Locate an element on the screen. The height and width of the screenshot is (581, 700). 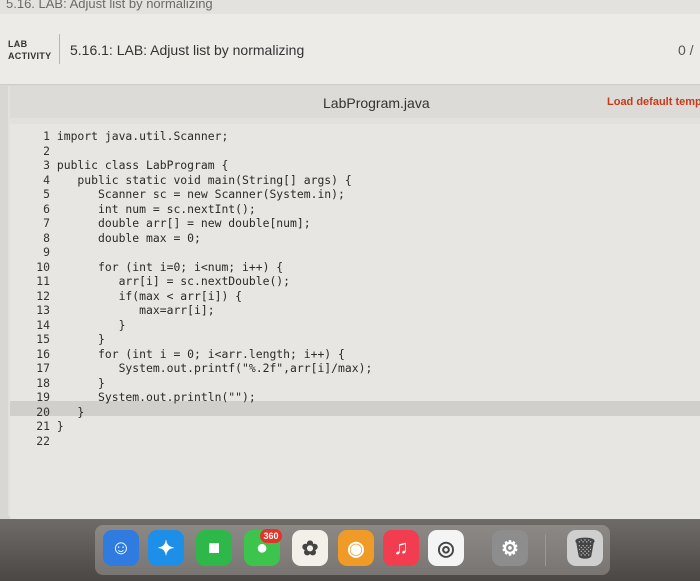
score-display: 0 / is located at coordinates (686, 50).